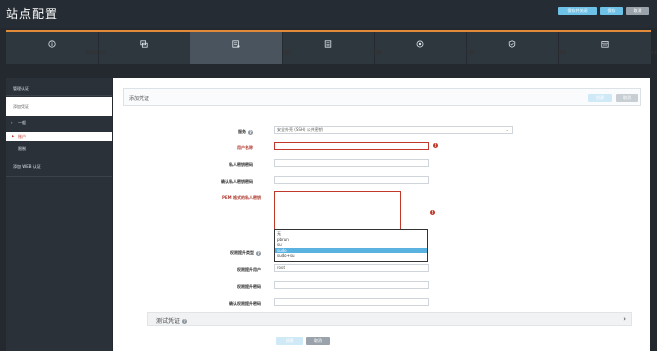 The image size is (657, 351). I want to click on username-input, so click(351, 146).